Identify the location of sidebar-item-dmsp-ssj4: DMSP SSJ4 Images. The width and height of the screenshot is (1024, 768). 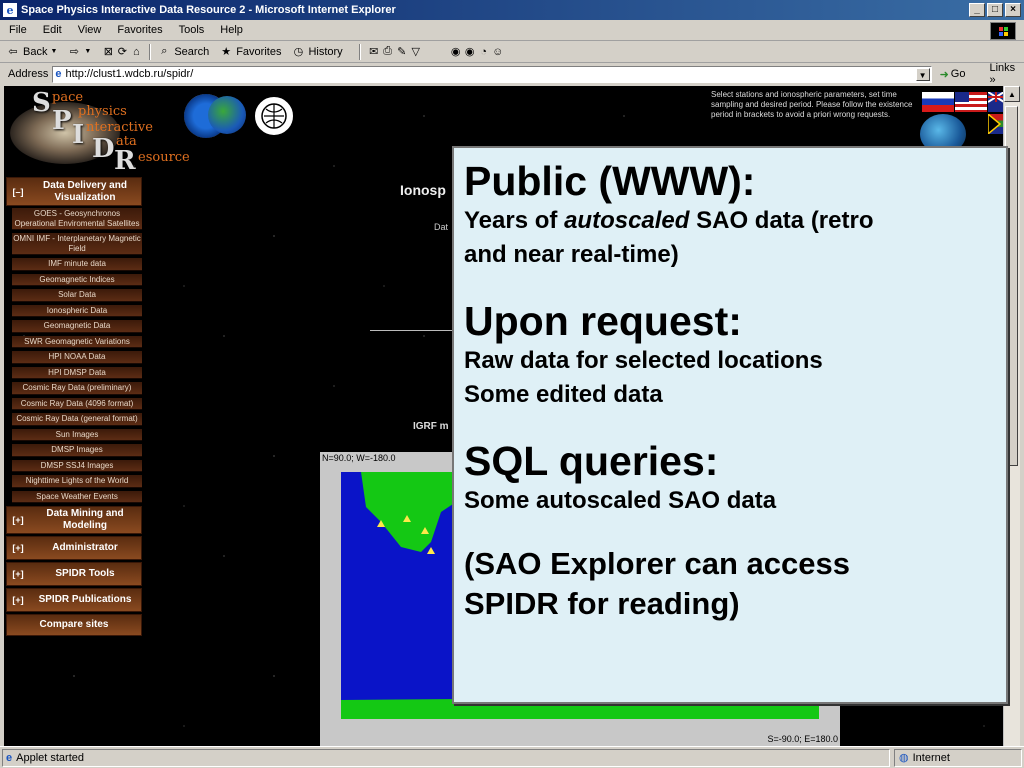
(77, 465).